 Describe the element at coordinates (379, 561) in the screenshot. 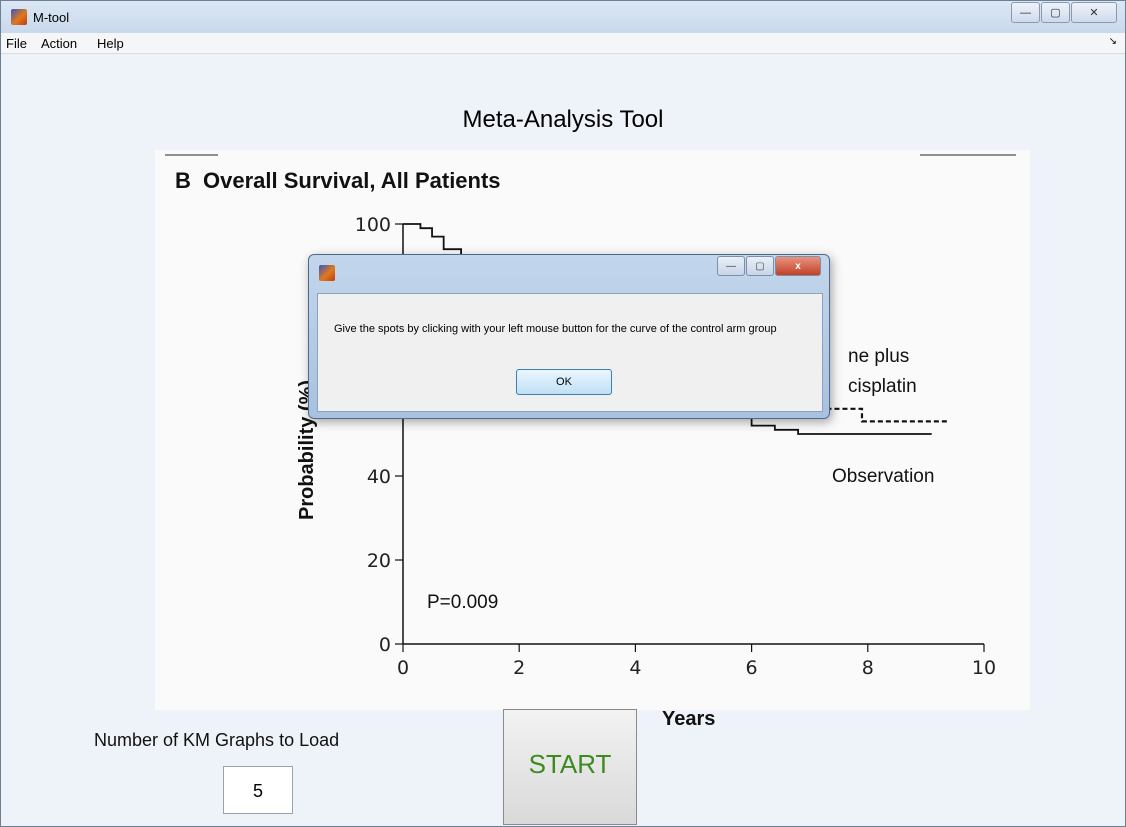

I see `y-tick-label: 20` at that location.